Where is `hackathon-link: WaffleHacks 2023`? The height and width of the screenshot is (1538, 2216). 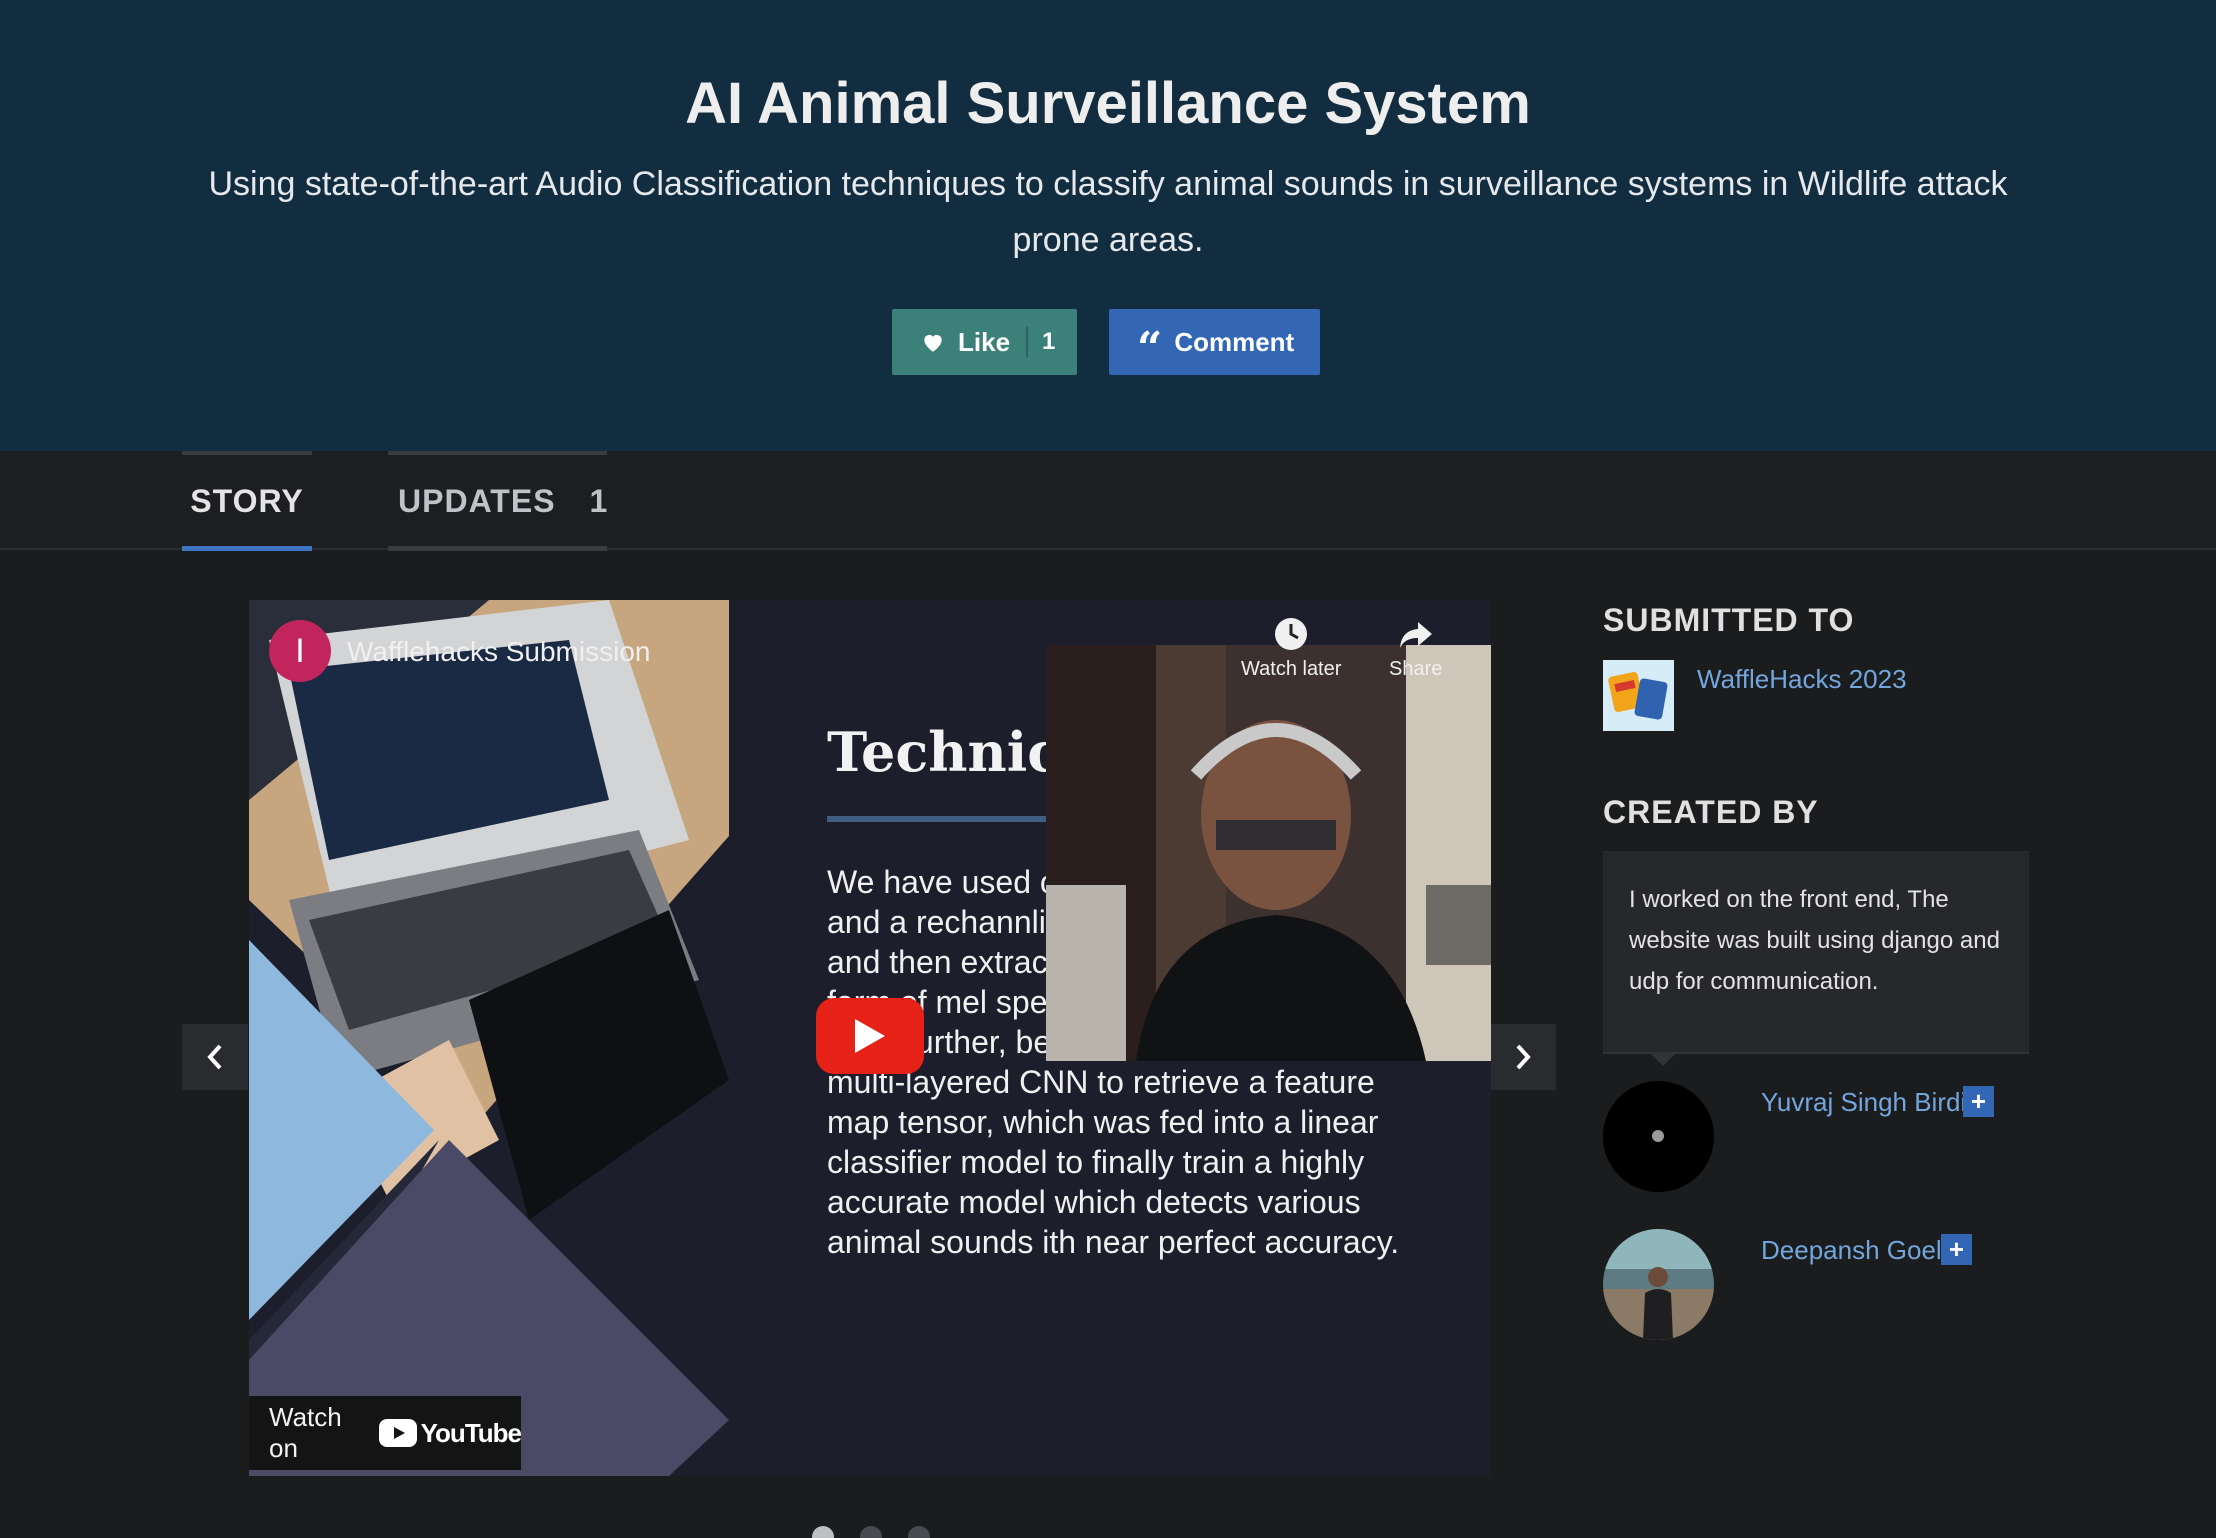
hackathon-link: WaffleHacks 2023 is located at coordinates (1802, 679).